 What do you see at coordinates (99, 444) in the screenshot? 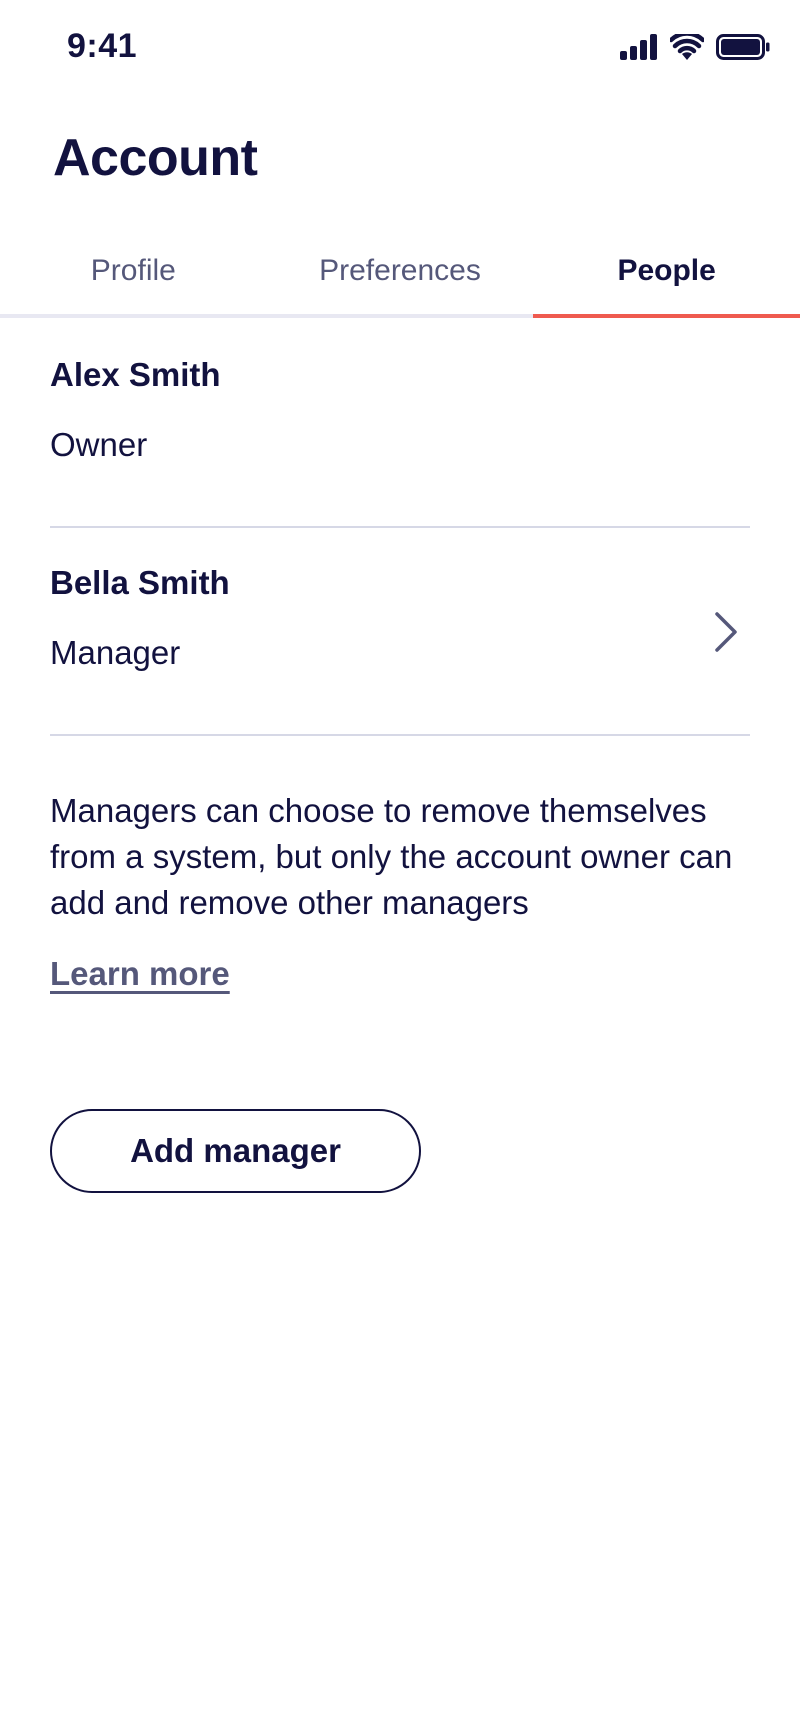
I see `person-role: Owner` at bounding box center [99, 444].